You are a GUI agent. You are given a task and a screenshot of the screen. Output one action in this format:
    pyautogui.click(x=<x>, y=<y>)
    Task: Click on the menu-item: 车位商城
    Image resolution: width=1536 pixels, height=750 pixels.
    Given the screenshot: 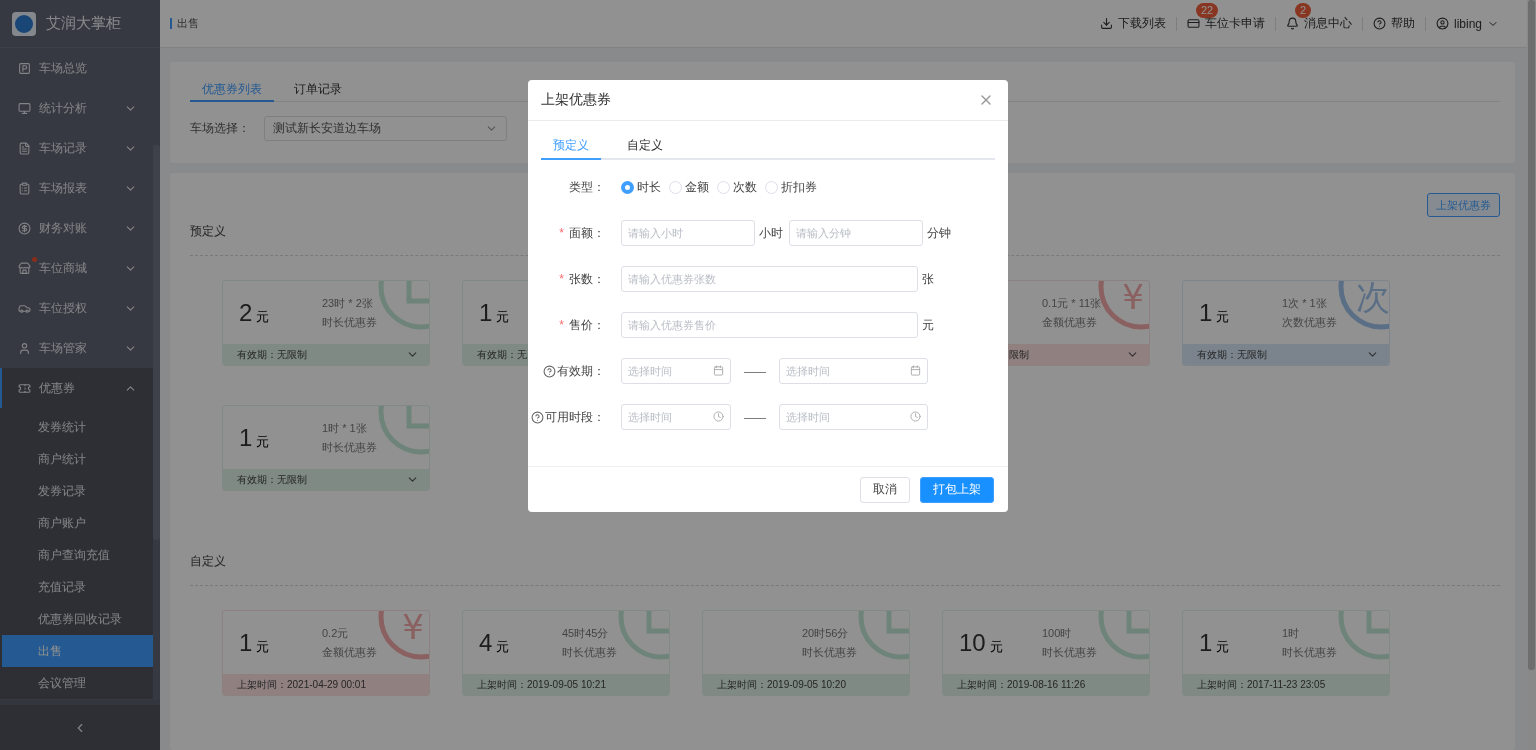 What is the action you would take?
    pyautogui.click(x=76, y=268)
    